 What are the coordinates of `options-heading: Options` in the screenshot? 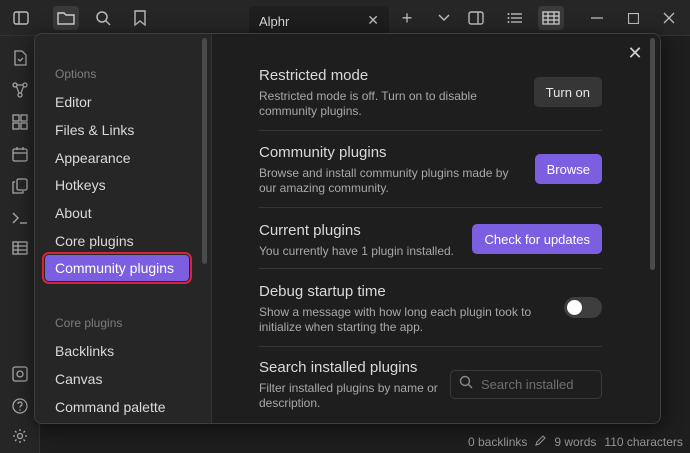 It's located at (76, 74).